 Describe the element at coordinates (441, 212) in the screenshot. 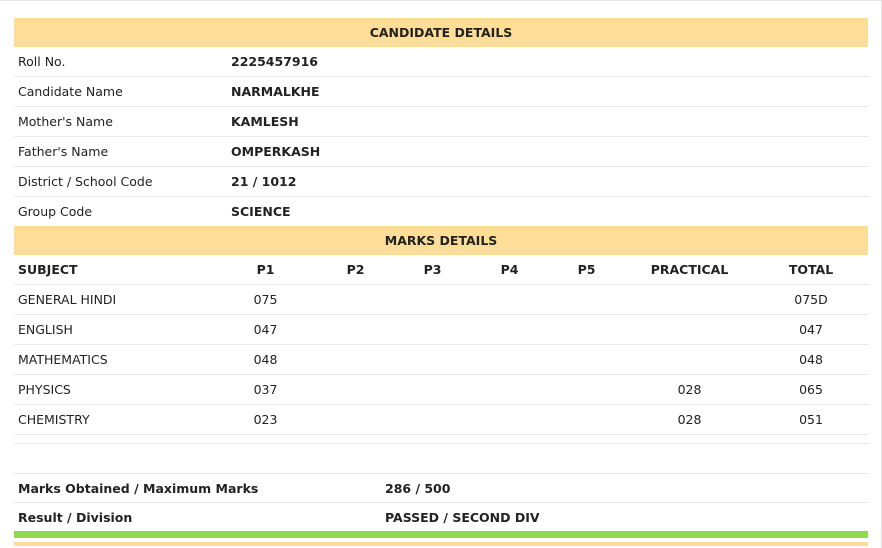

I see `detail-row-group-code: Group Code SCIENCE` at that location.